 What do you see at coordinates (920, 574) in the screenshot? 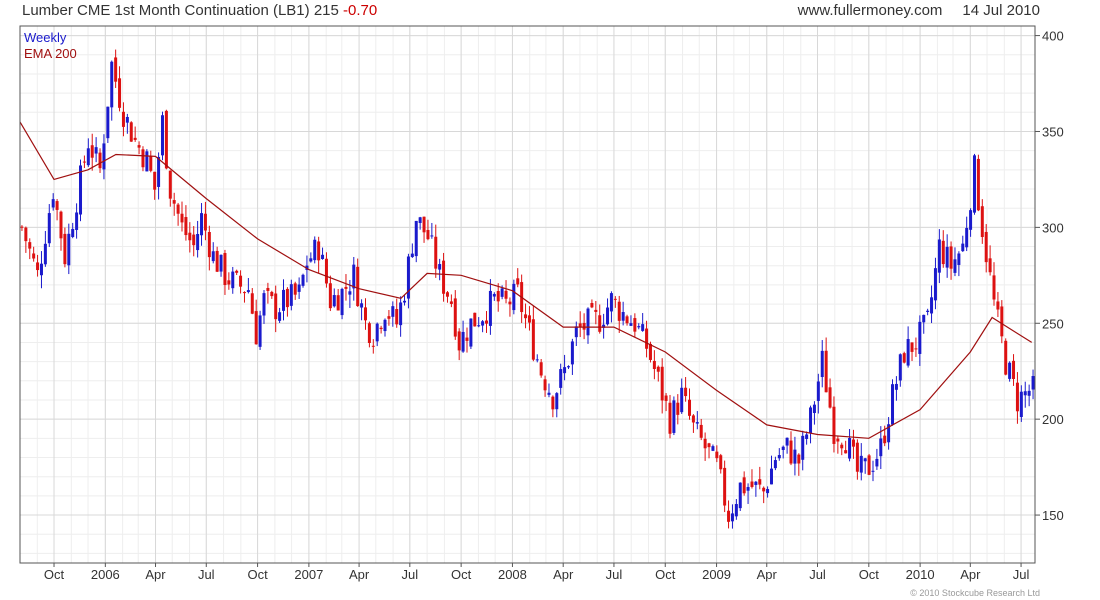
I see `x-tick-label: 2010` at bounding box center [920, 574].